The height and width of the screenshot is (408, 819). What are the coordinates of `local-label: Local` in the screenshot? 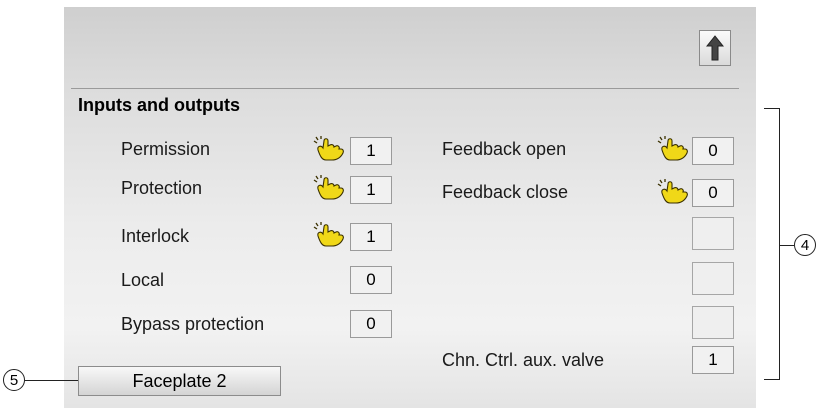 It's located at (143, 280).